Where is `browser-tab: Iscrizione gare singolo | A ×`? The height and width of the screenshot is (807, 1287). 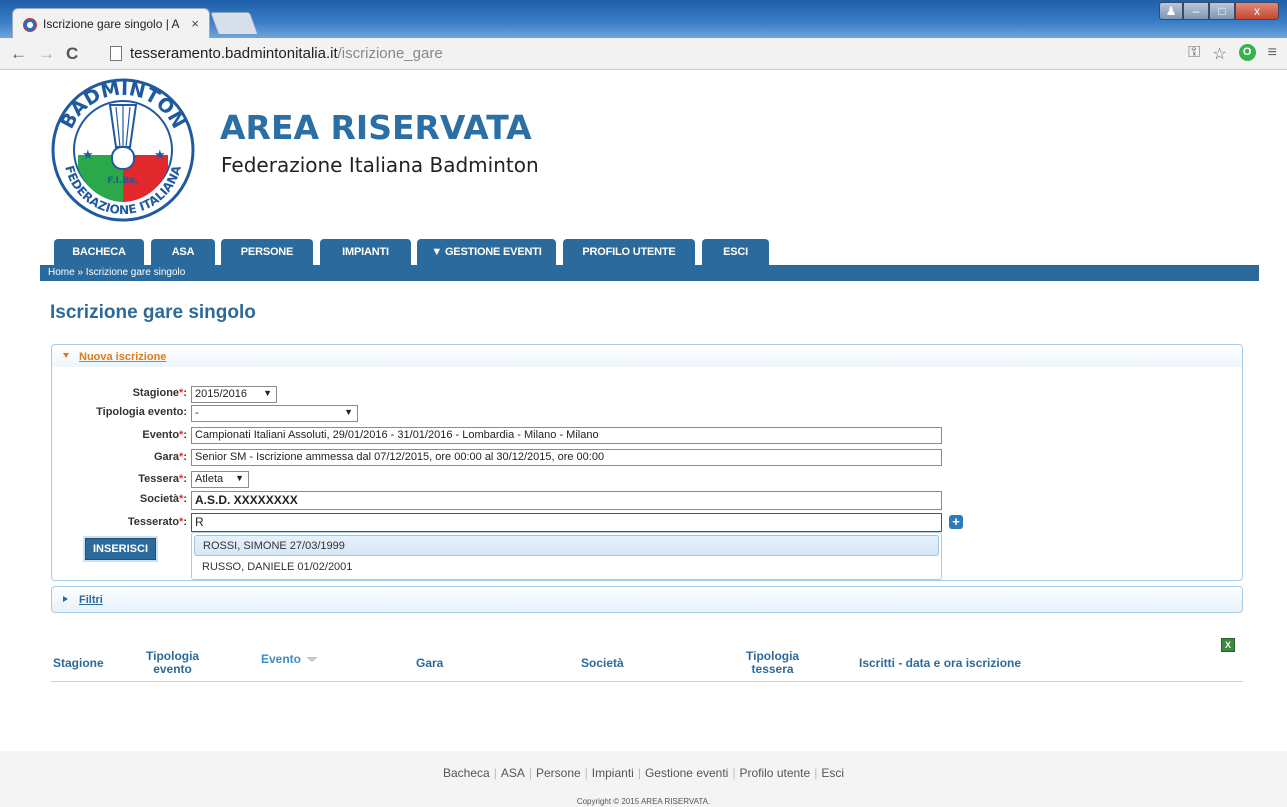 browser-tab: Iscrizione gare singolo | A × is located at coordinates (111, 23).